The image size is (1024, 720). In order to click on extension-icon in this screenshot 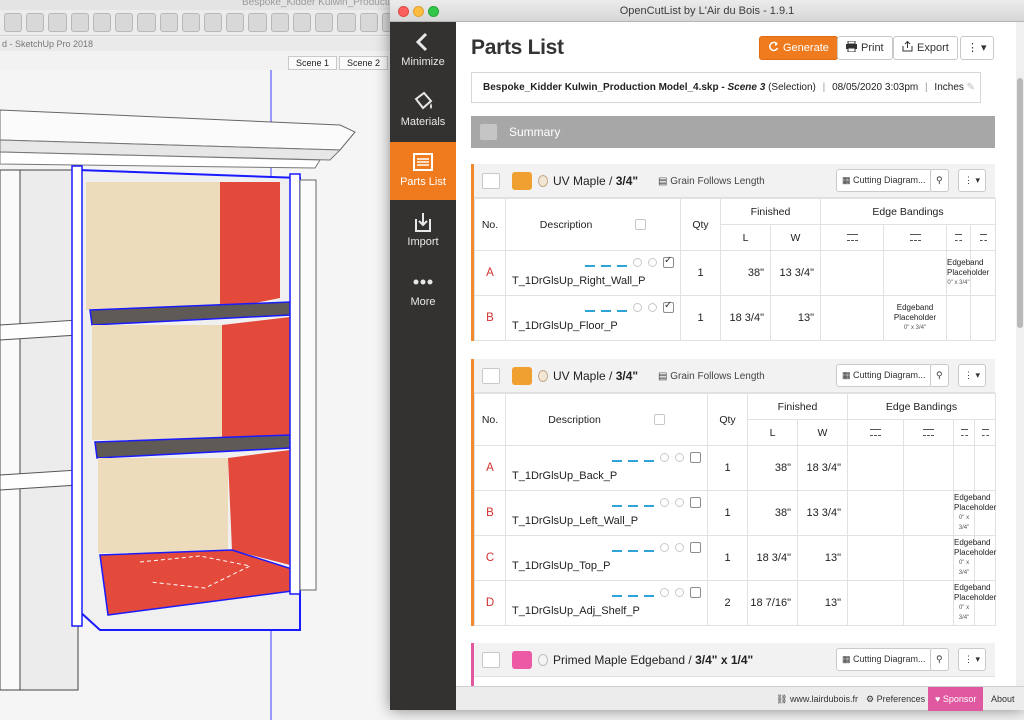, I will do `click(346, 22)`.